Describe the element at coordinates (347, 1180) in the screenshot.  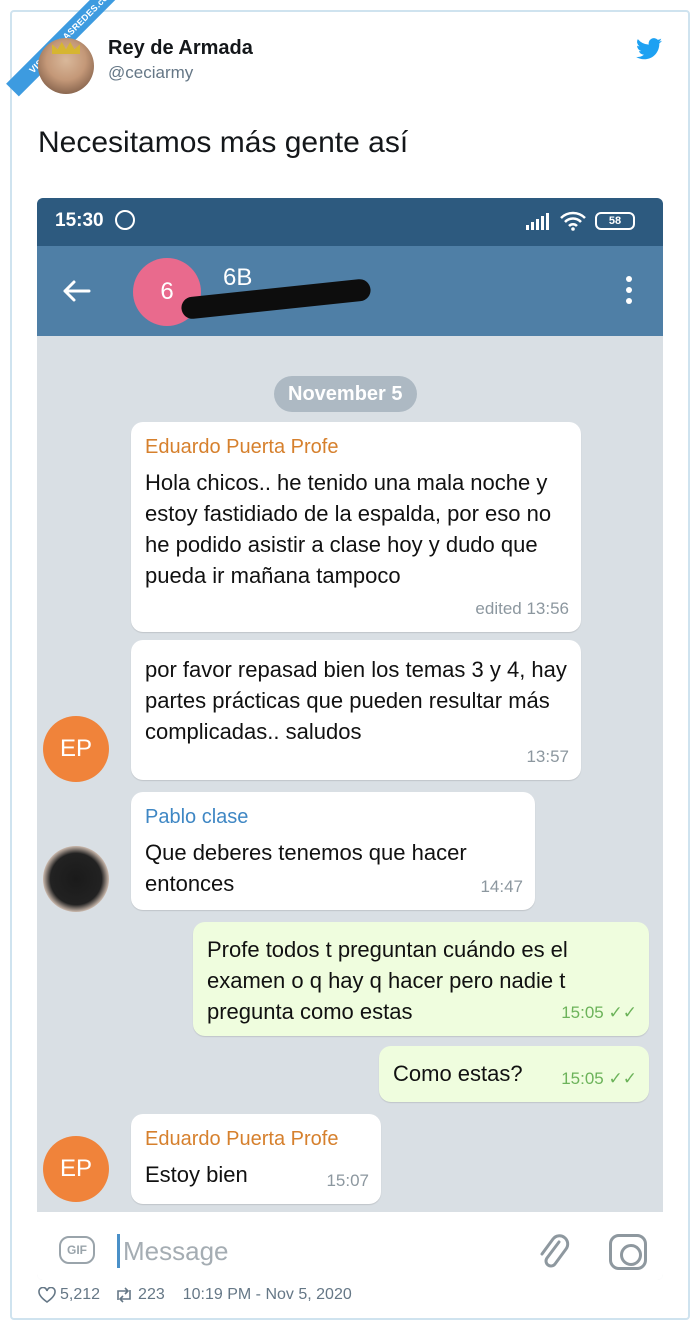
I see `message-time: 15:07` at that location.